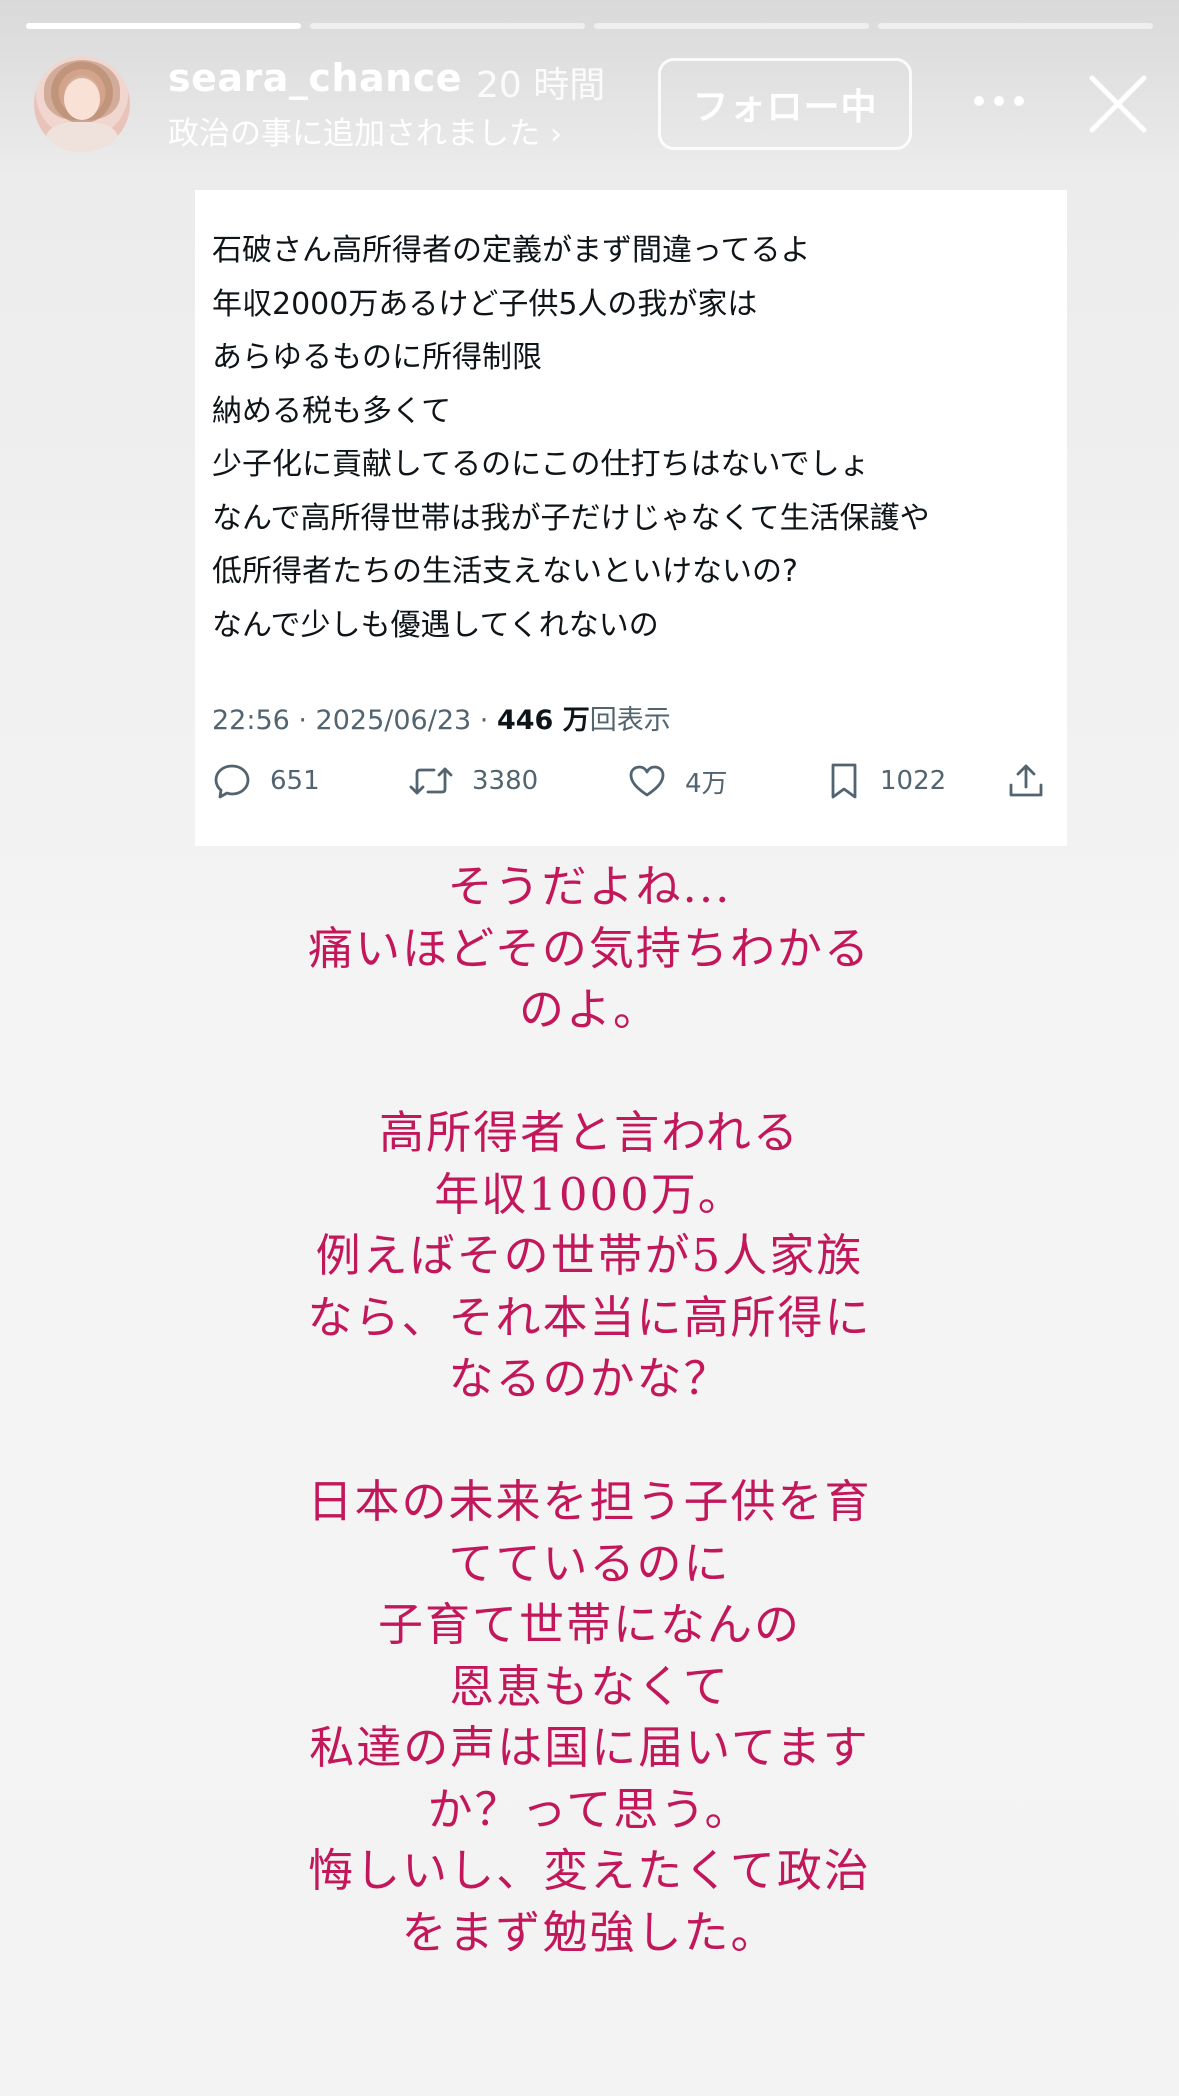  Describe the element at coordinates (589, 1563) in the screenshot. I see `caption-line: てているのに` at that location.